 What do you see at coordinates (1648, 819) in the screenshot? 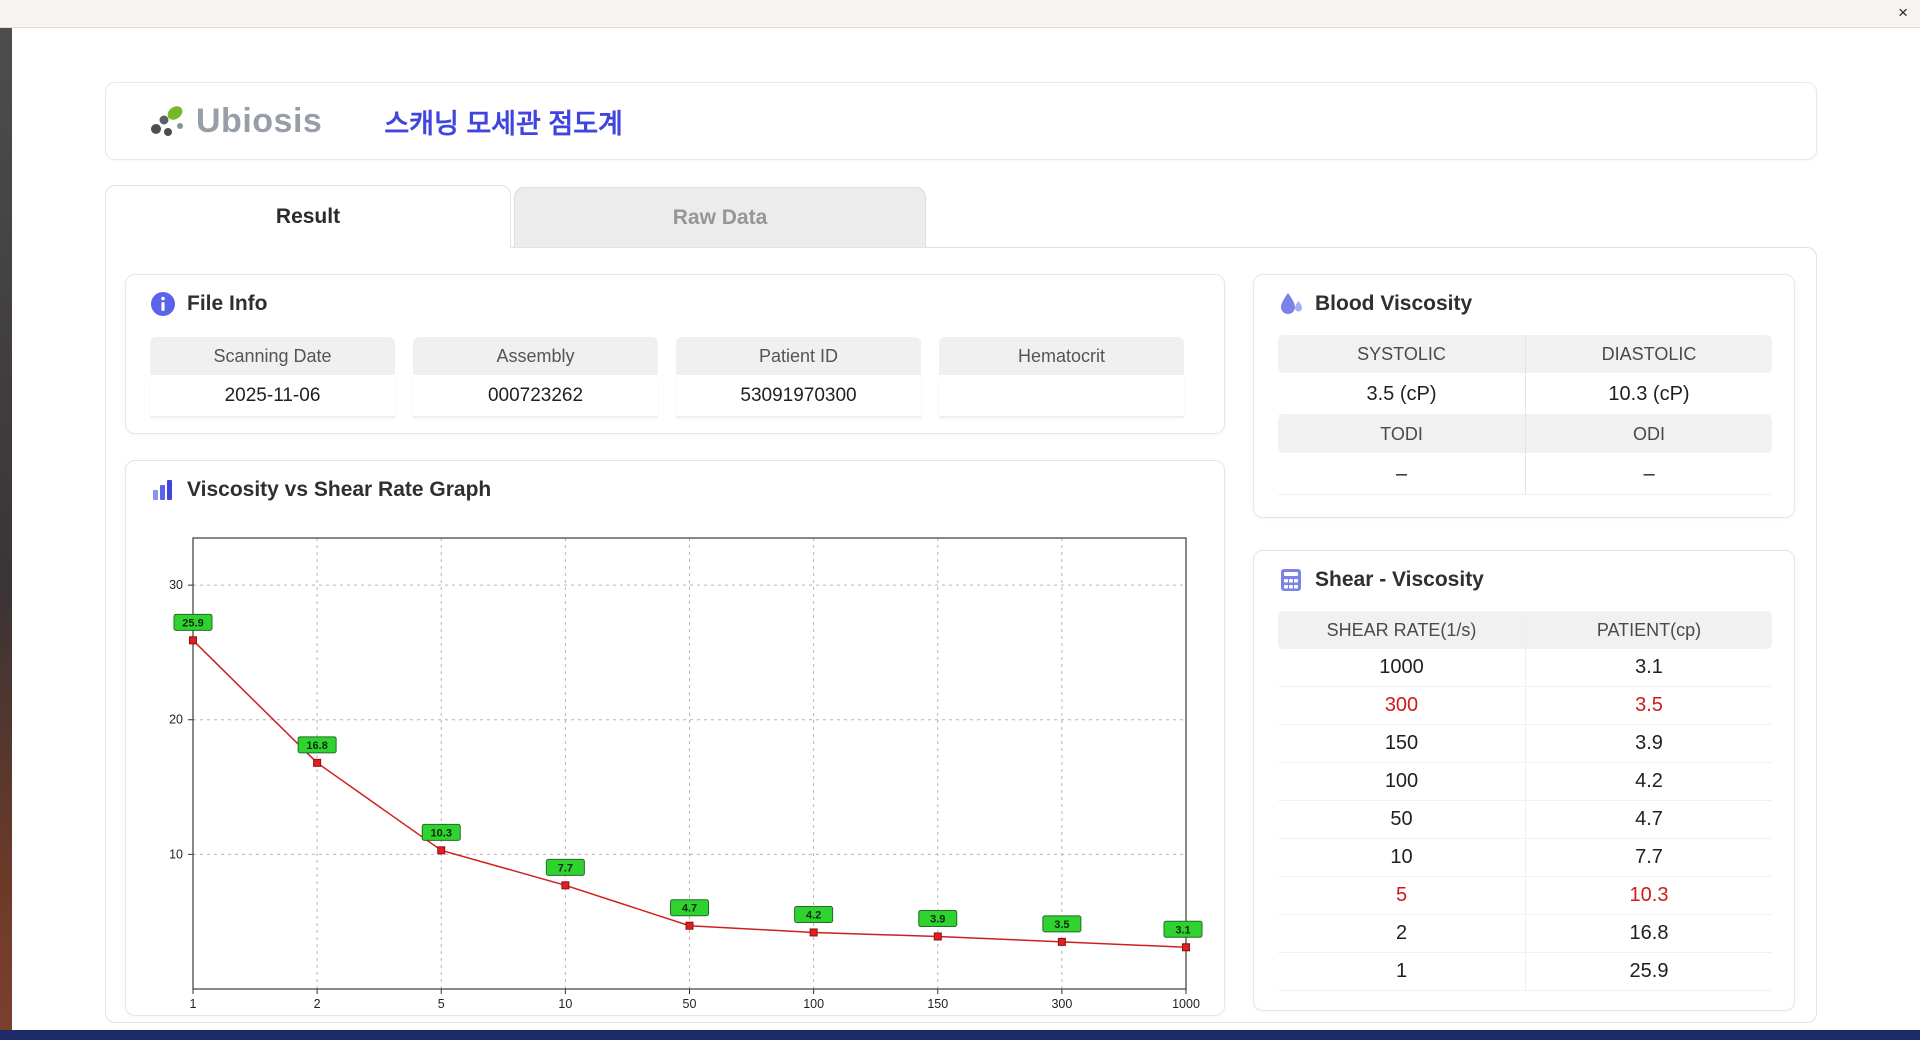
I see `cell-patient: 4.7` at bounding box center [1648, 819].